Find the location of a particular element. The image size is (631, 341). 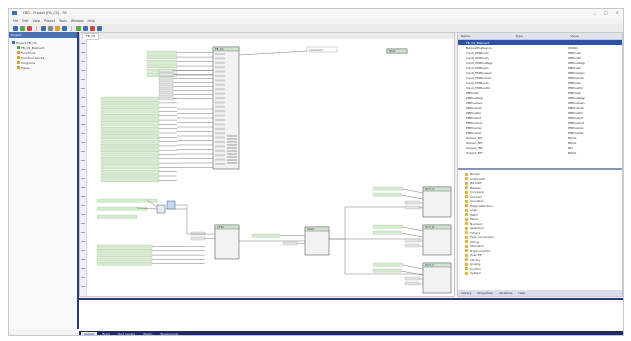

property-row: PMPlusCal PMPlusCal is located at coordinates (540, 127).